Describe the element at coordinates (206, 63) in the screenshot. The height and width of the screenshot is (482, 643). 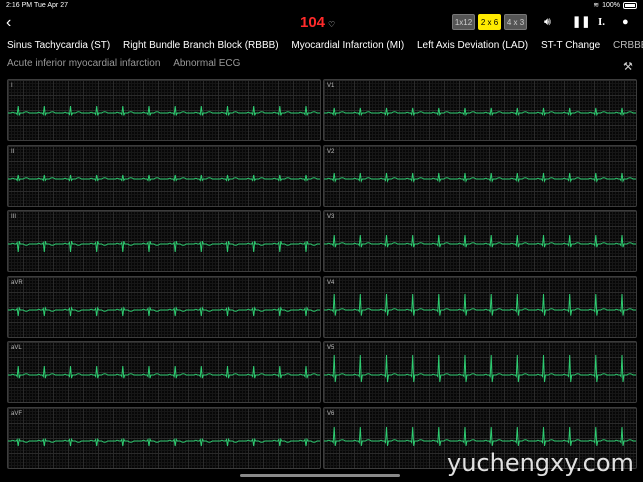
I see `diagnosis-tag: Abnormal ECG` at that location.